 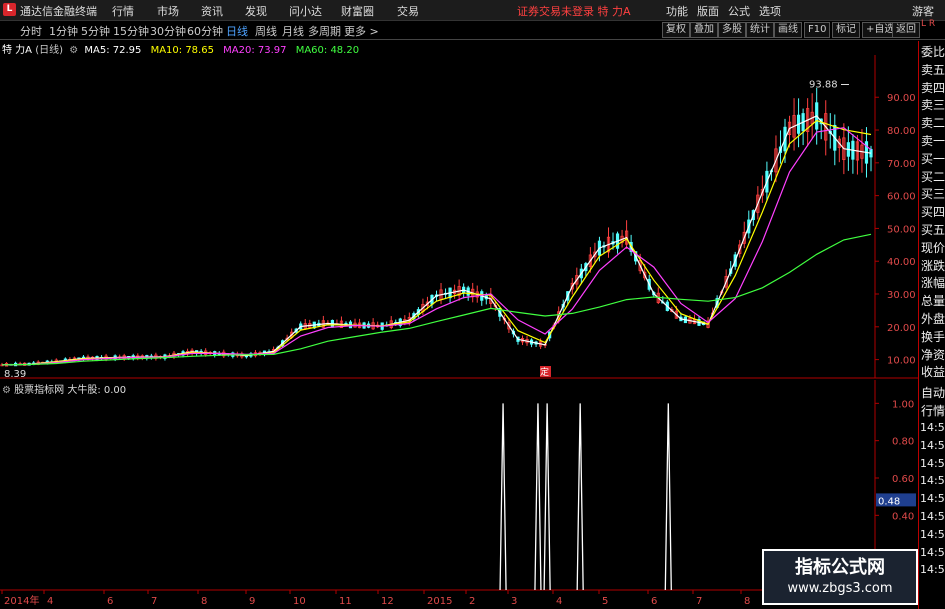 What do you see at coordinates (770, 11) in the screenshot?
I see `menu-options: 选项` at bounding box center [770, 11].